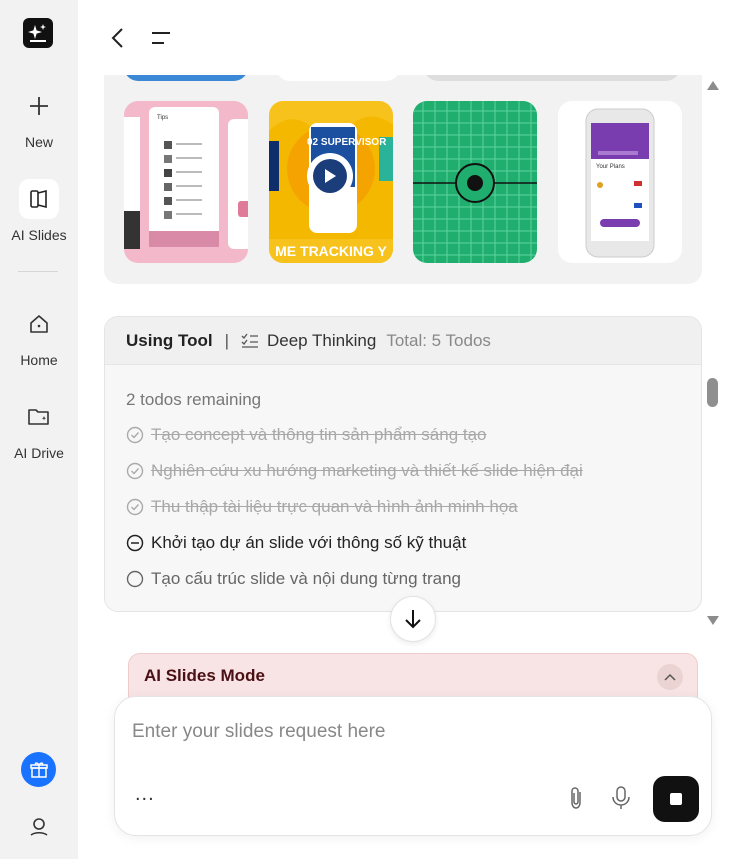 Image resolution: width=746 pixels, height=859 pixels. I want to click on collapse-toggle-button, so click(670, 677).